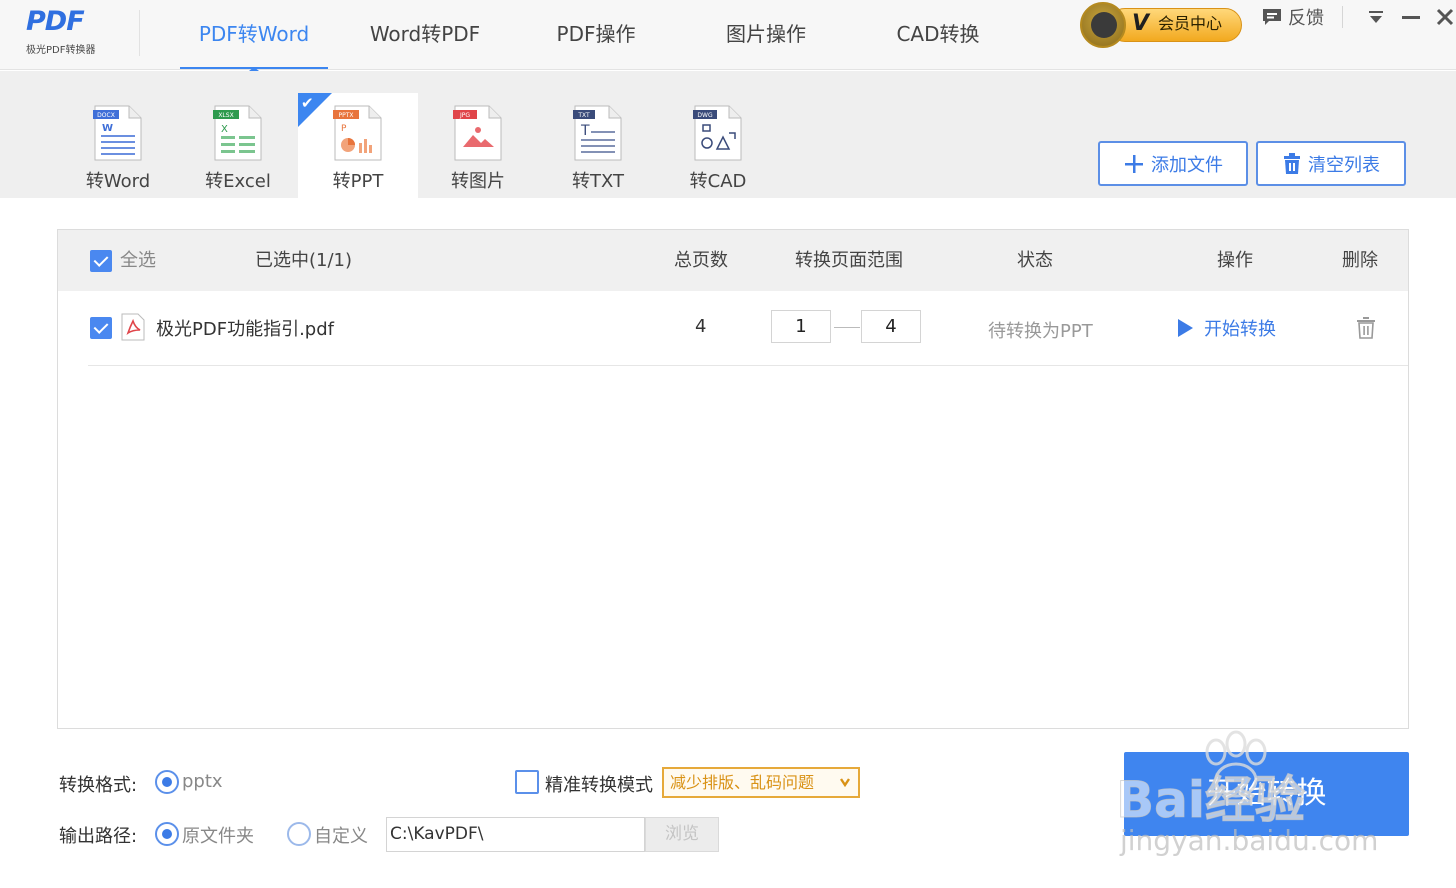 Image resolution: width=1456 pixels, height=888 pixels. What do you see at coordinates (1292, 163) in the screenshot?
I see `trash-icon` at bounding box center [1292, 163].